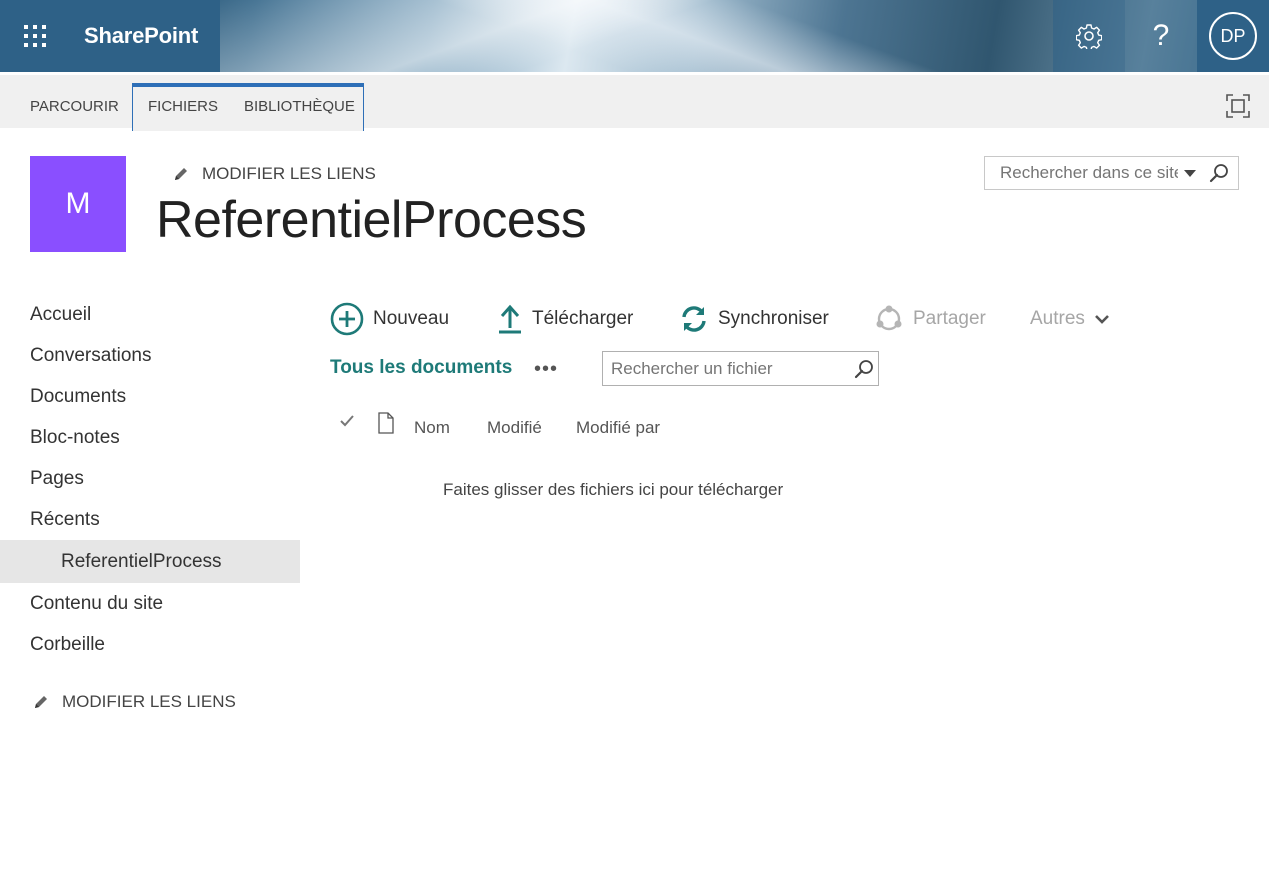 Image resolution: width=1269 pixels, height=877 pixels. I want to click on add-circle-icon, so click(347, 319).